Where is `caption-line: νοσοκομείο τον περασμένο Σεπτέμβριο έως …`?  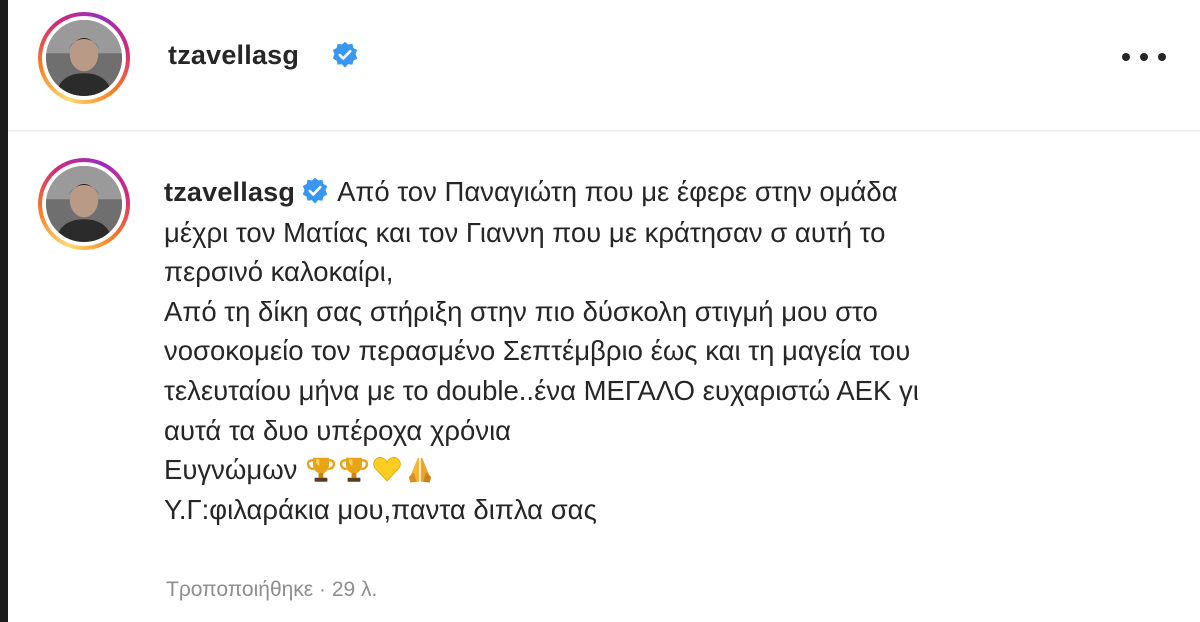 caption-line: νοσοκομείο τον περασμένο Σεπτέμβριο έως … is located at coordinates (537, 351).